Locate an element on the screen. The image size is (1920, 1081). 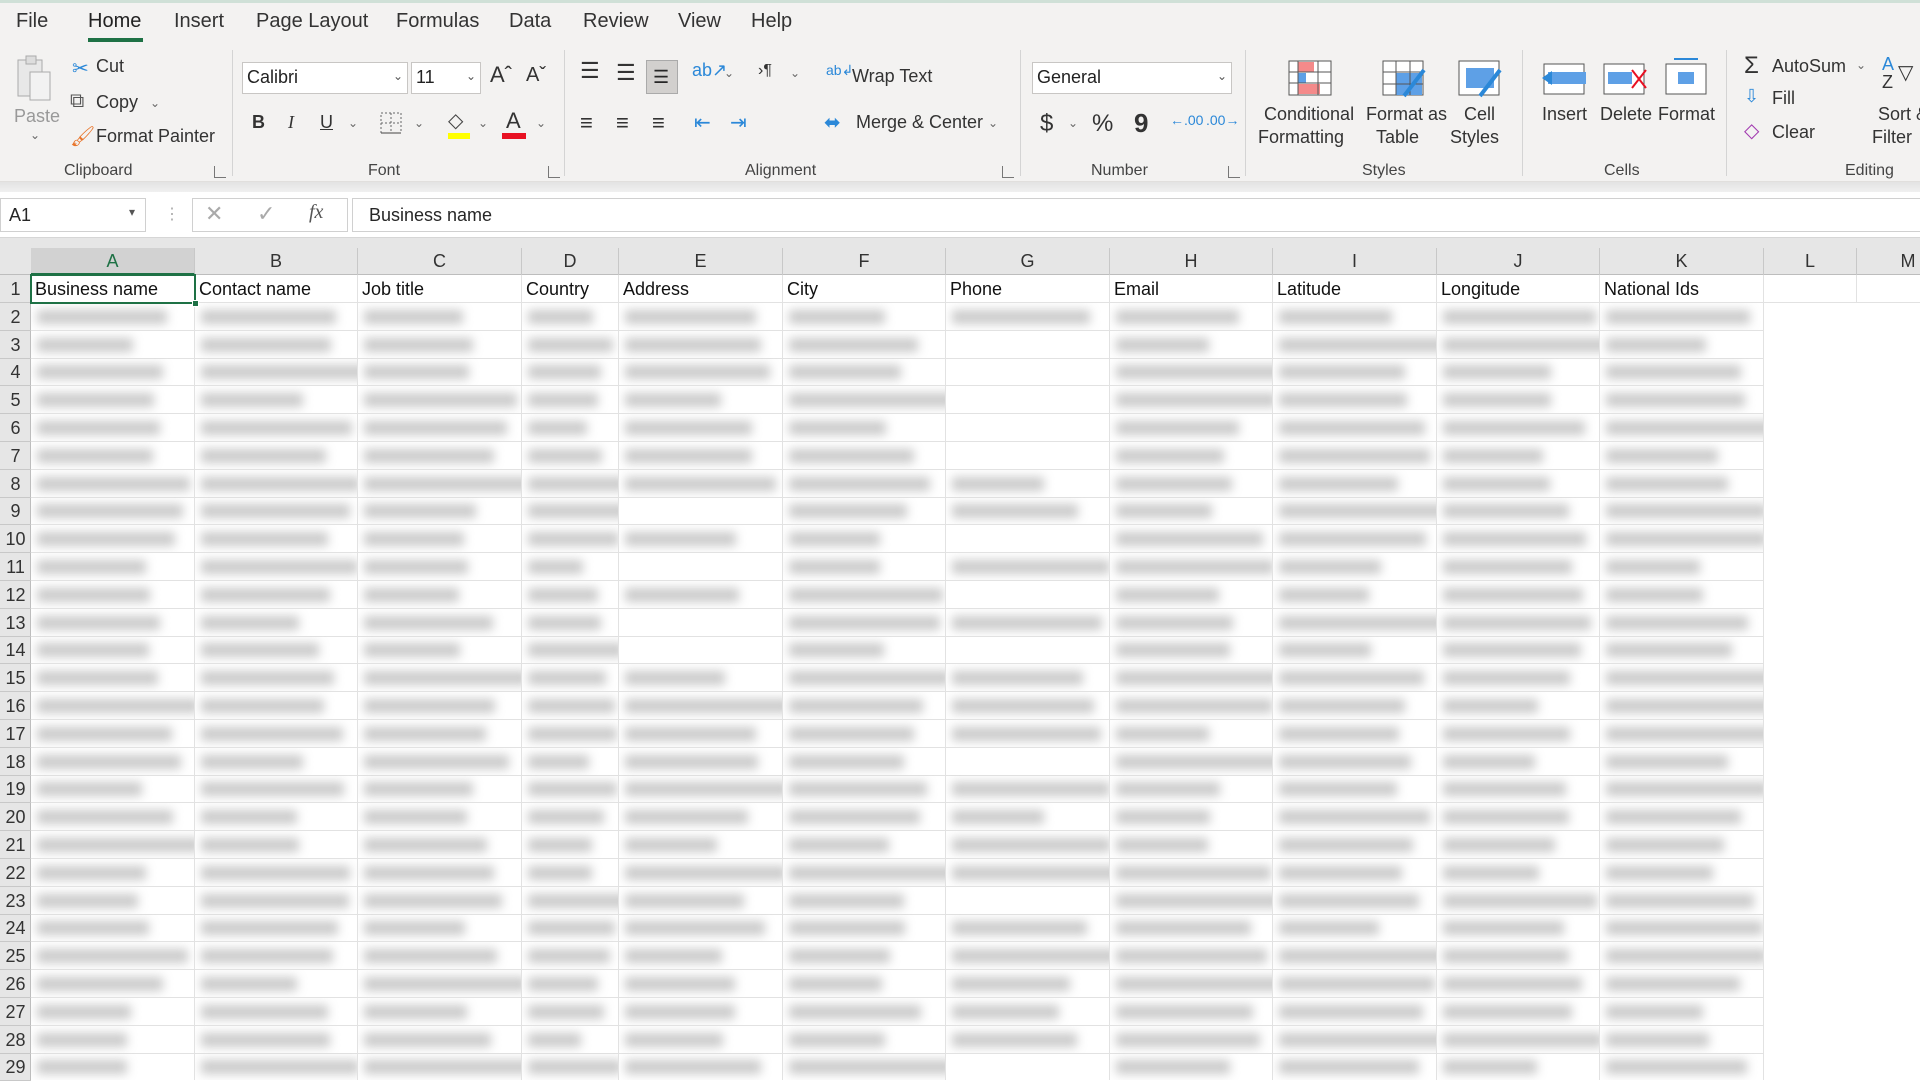
cell-d16 is located at coordinates (570, 706).